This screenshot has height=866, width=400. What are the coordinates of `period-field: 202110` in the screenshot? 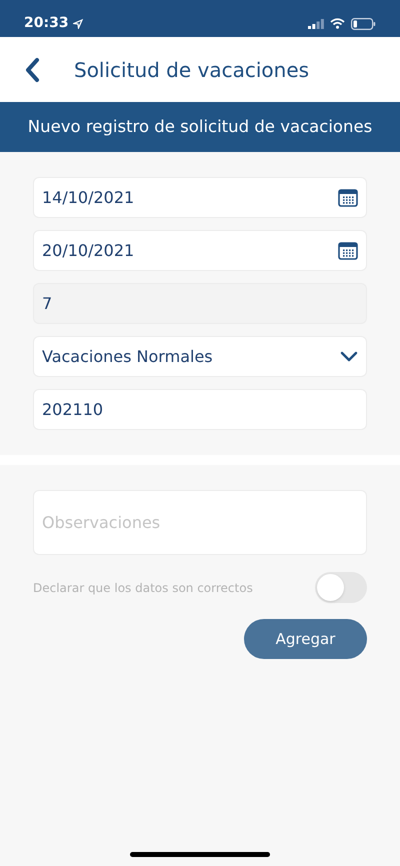 It's located at (200, 409).